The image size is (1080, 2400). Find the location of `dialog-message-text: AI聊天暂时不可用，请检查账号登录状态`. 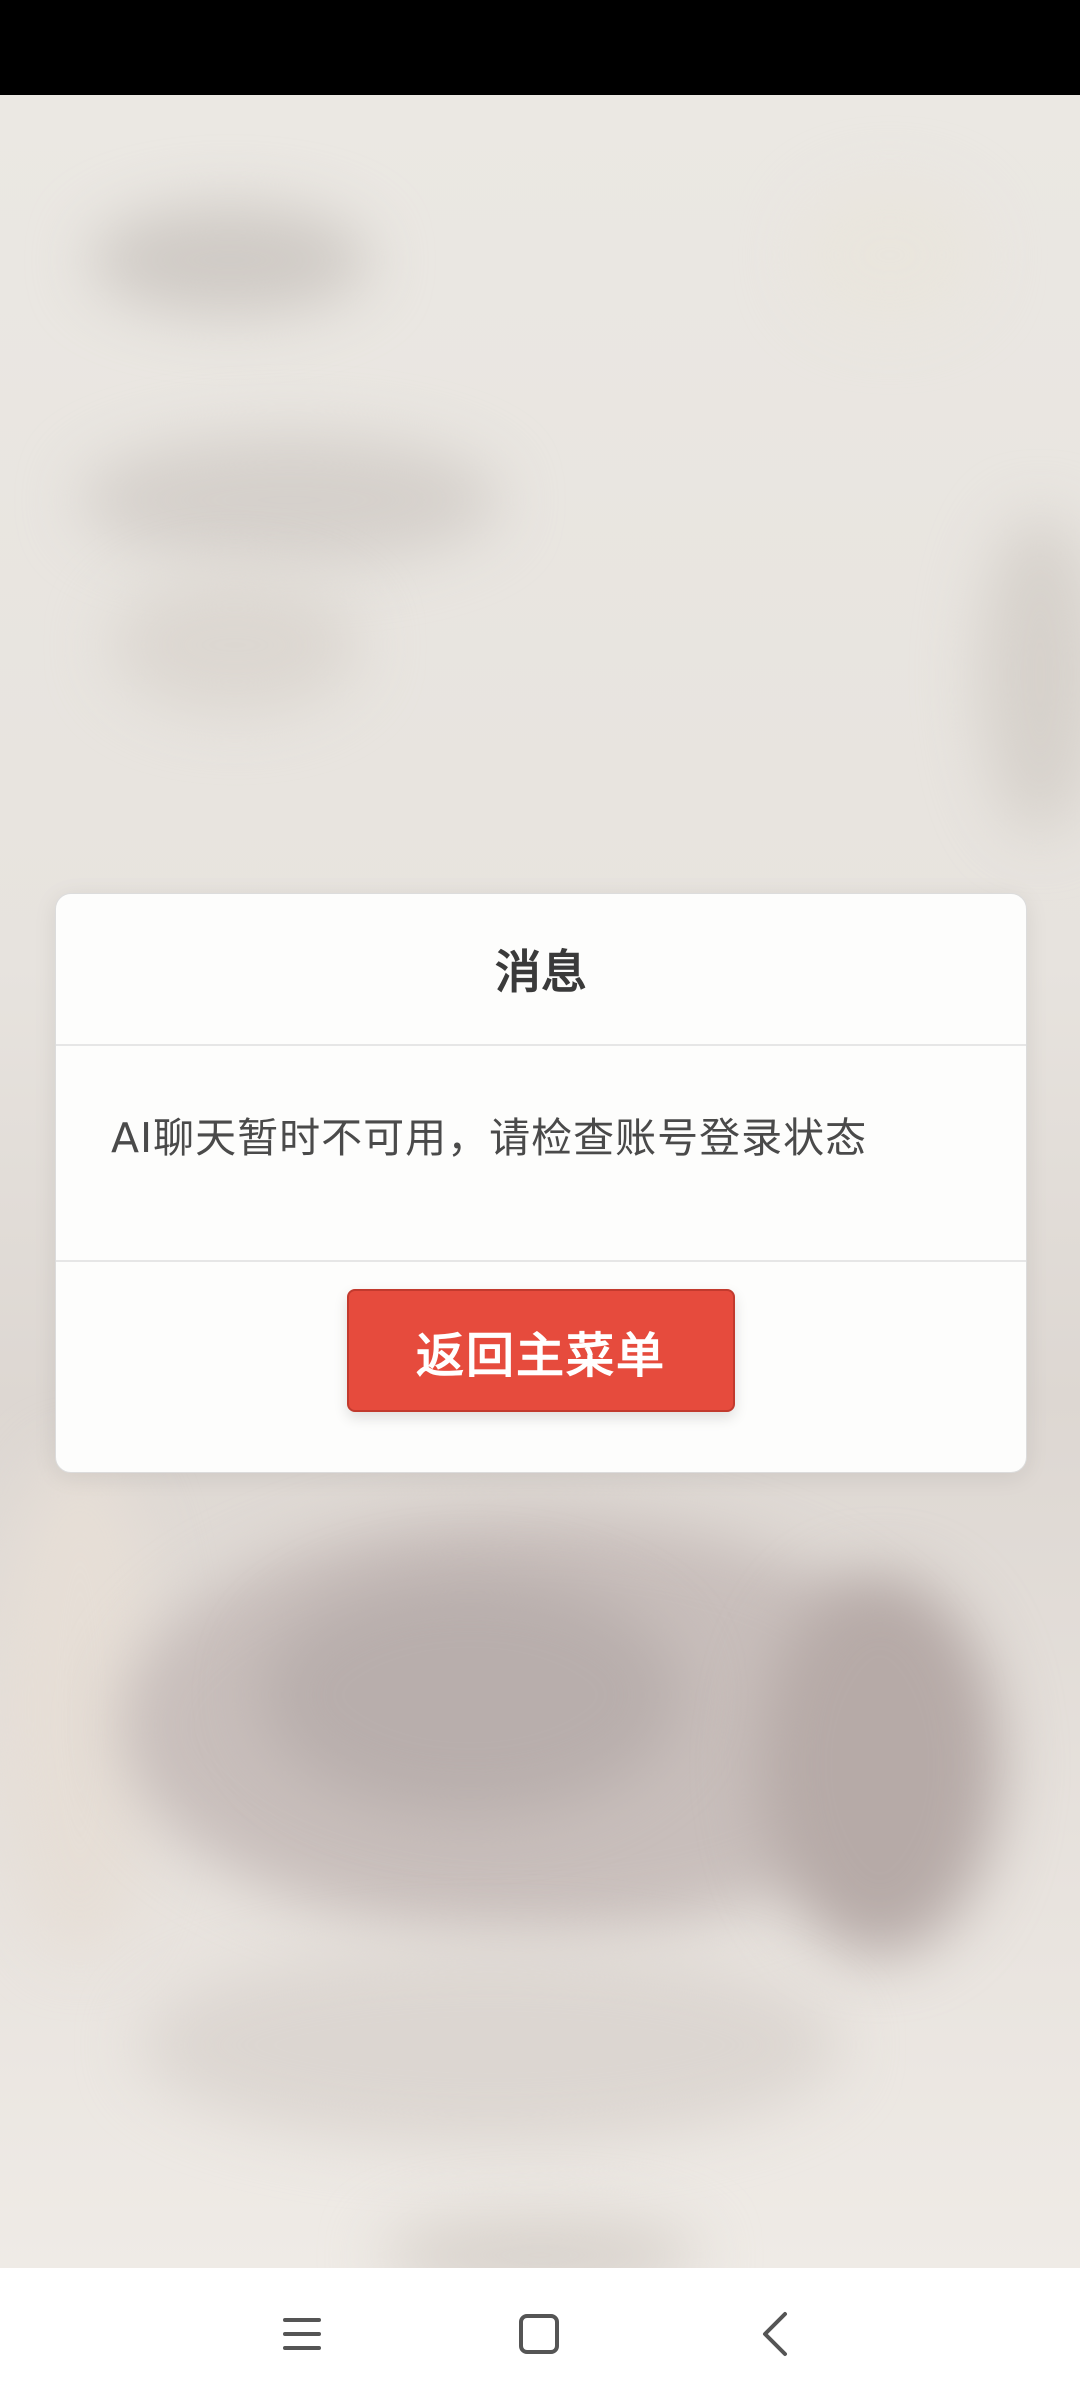

dialog-message-text: AI聊天暂时不可用，请检查账号登录状态 is located at coordinates (489, 1138).